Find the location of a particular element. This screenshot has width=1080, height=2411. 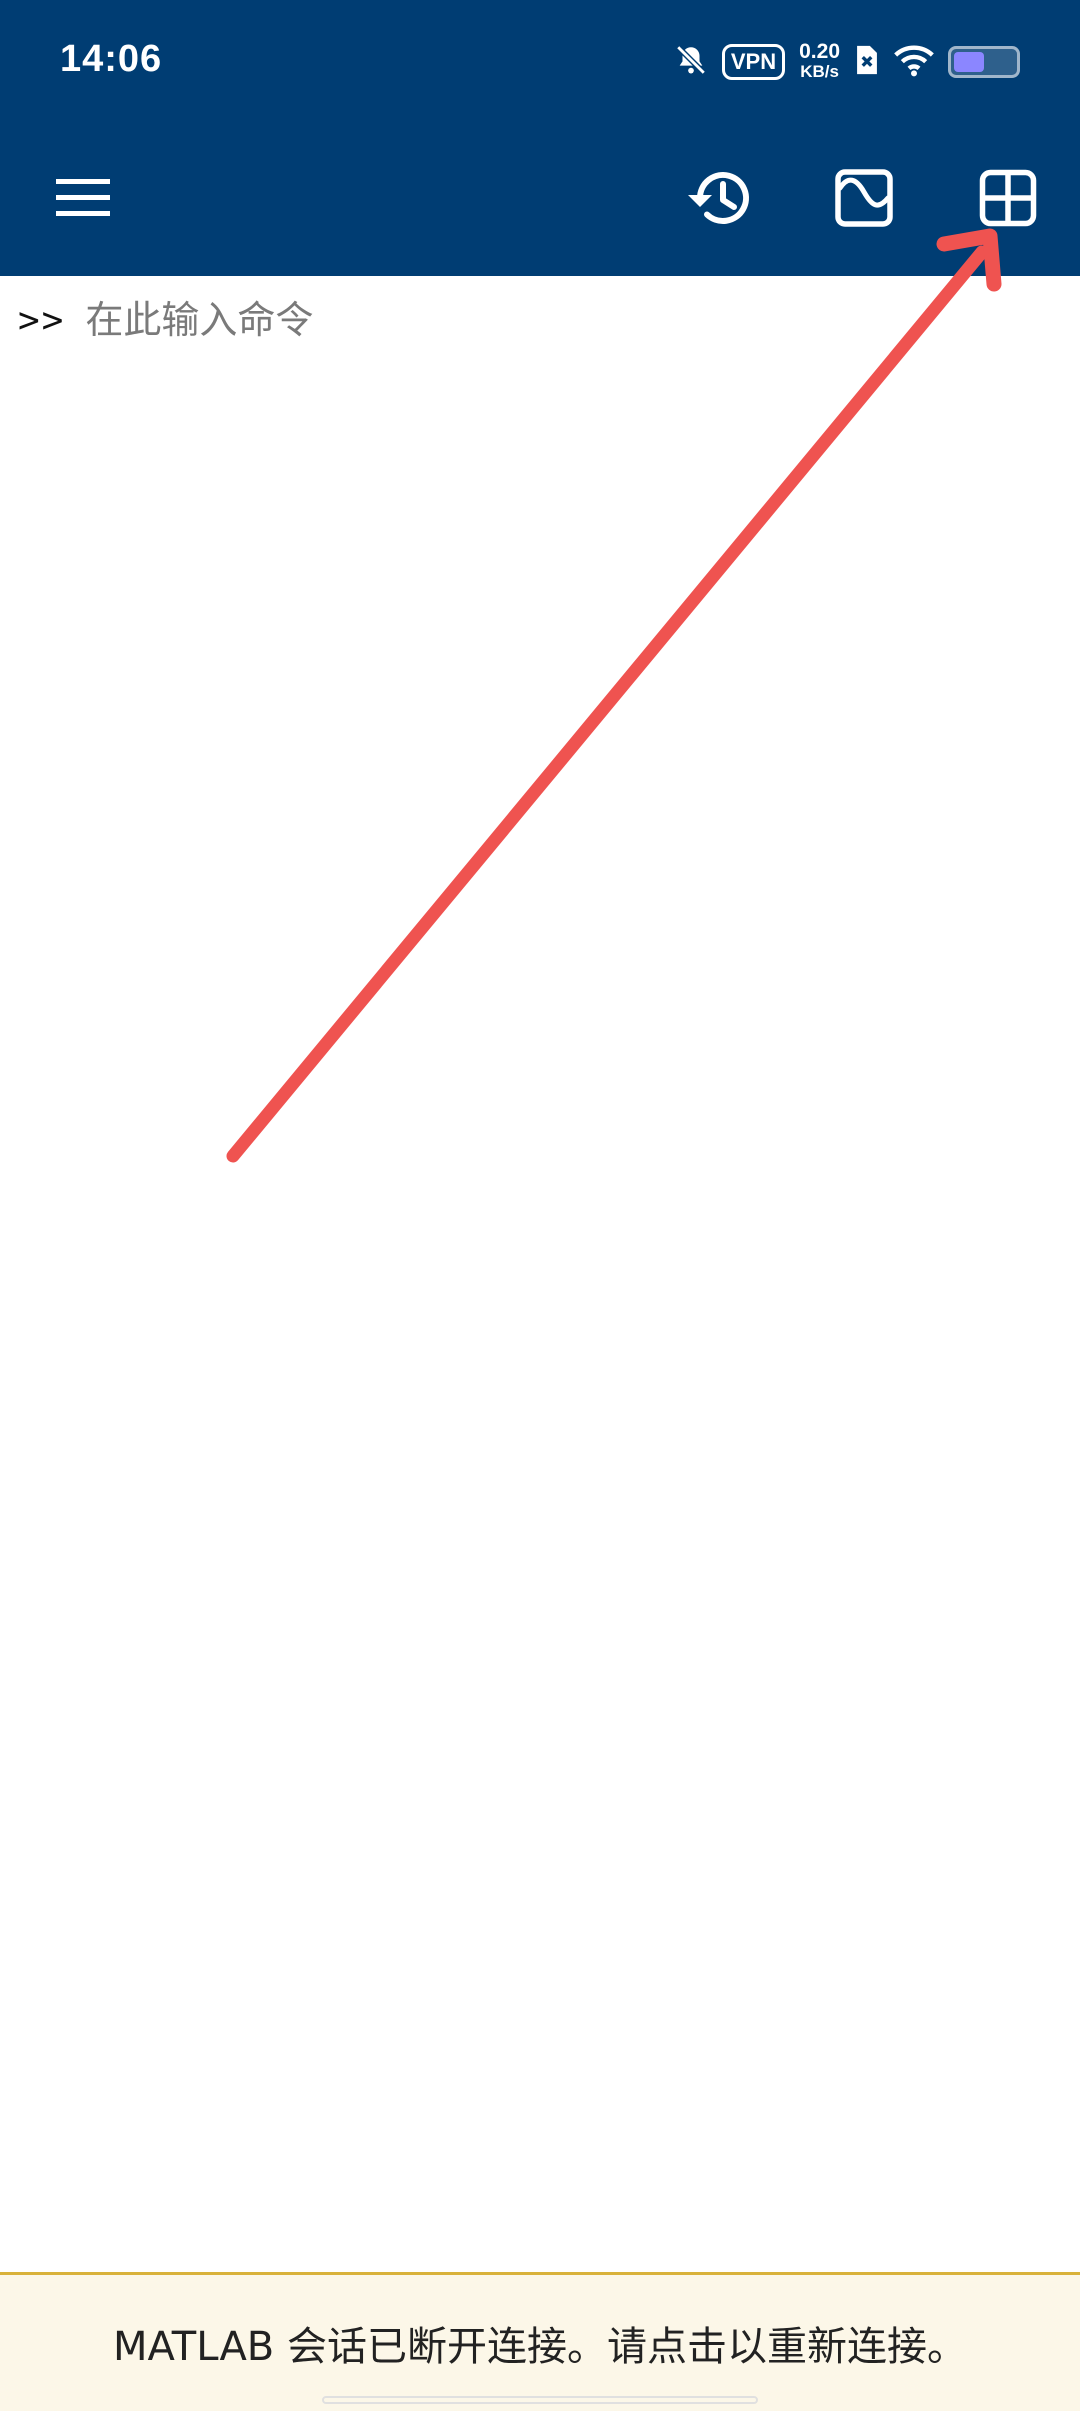

wifi-icon is located at coordinates (914, 62).